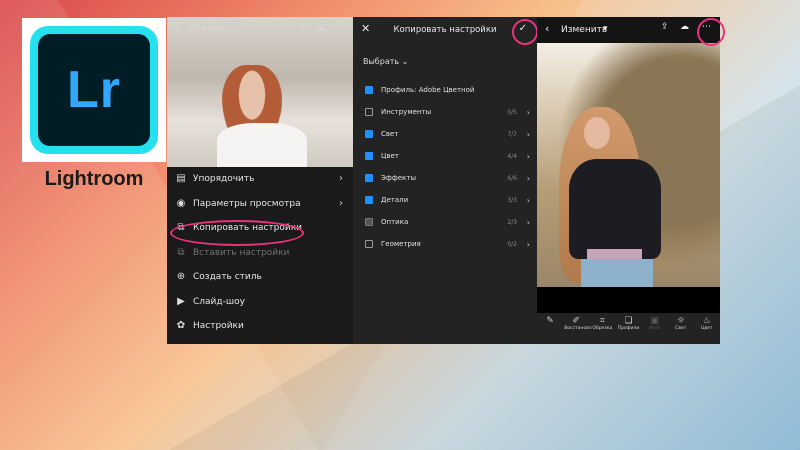  I want to click on settings-row: Оптика 2/3 ›, so click(445, 222).